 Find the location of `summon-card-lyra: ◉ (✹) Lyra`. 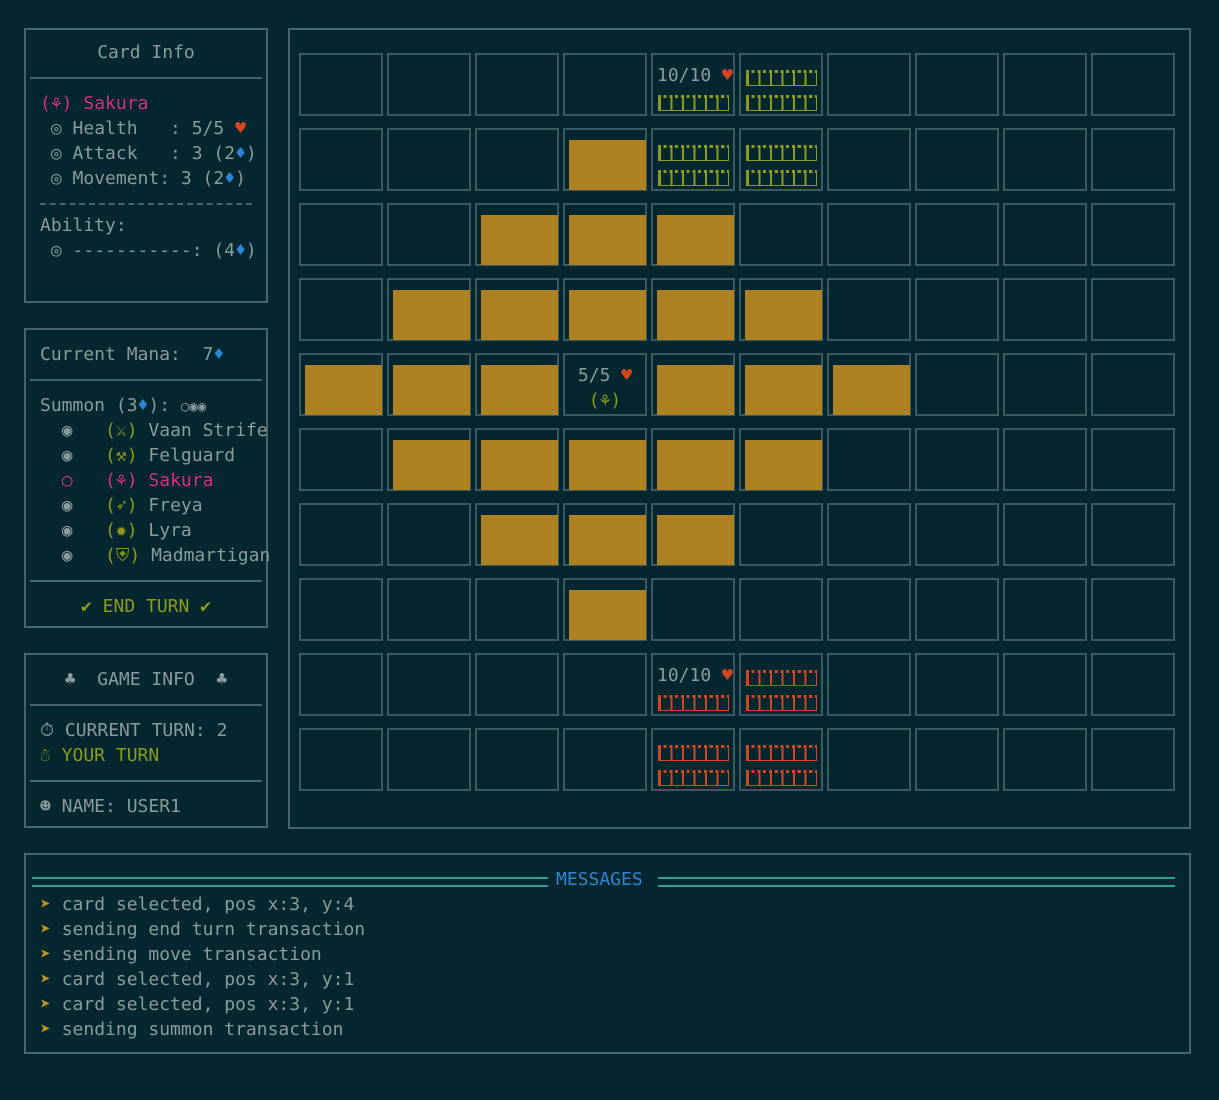

summon-card-lyra: ◉ (✹) Lyra is located at coordinates (146, 530).